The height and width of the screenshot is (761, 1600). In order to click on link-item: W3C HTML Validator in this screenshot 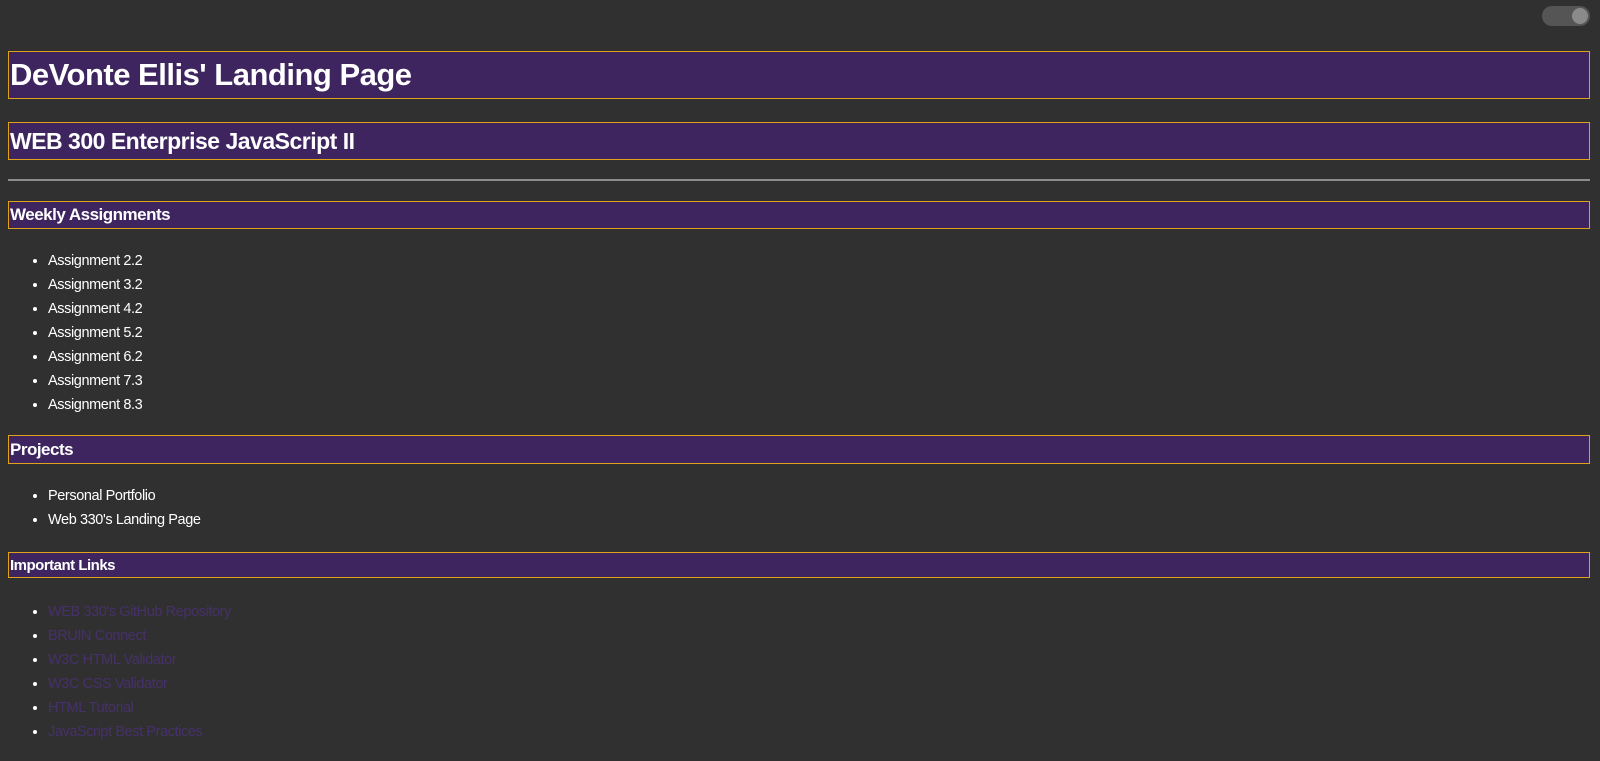, I will do `click(139, 660)`.